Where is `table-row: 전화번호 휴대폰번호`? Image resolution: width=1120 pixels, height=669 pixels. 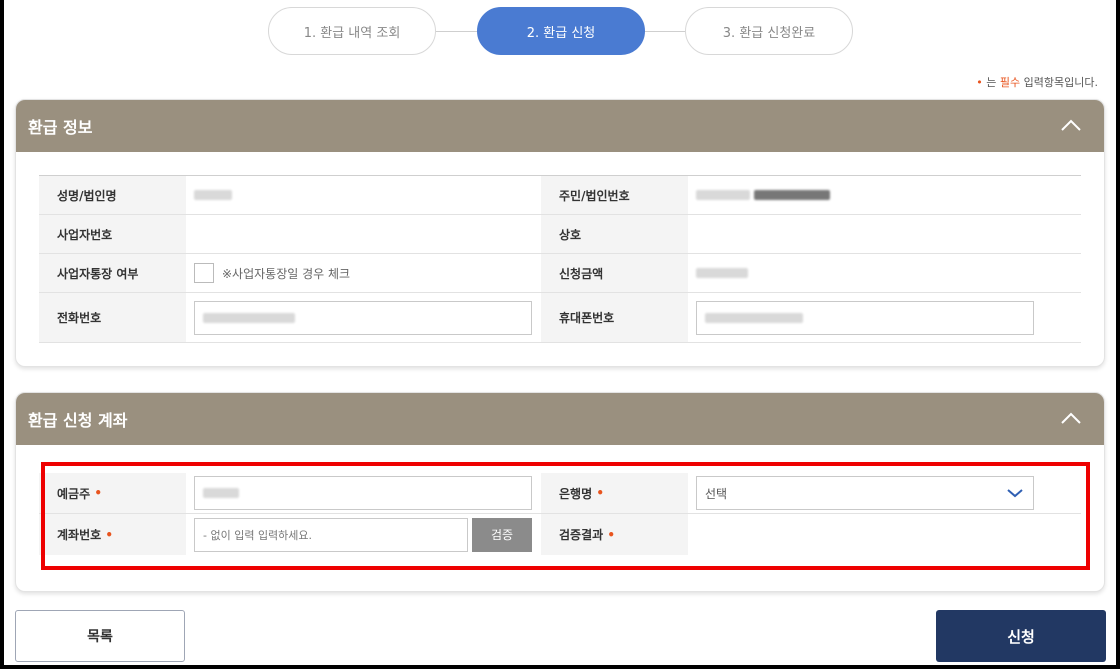
table-row: 전화번호 휴대폰번호 is located at coordinates (560, 318).